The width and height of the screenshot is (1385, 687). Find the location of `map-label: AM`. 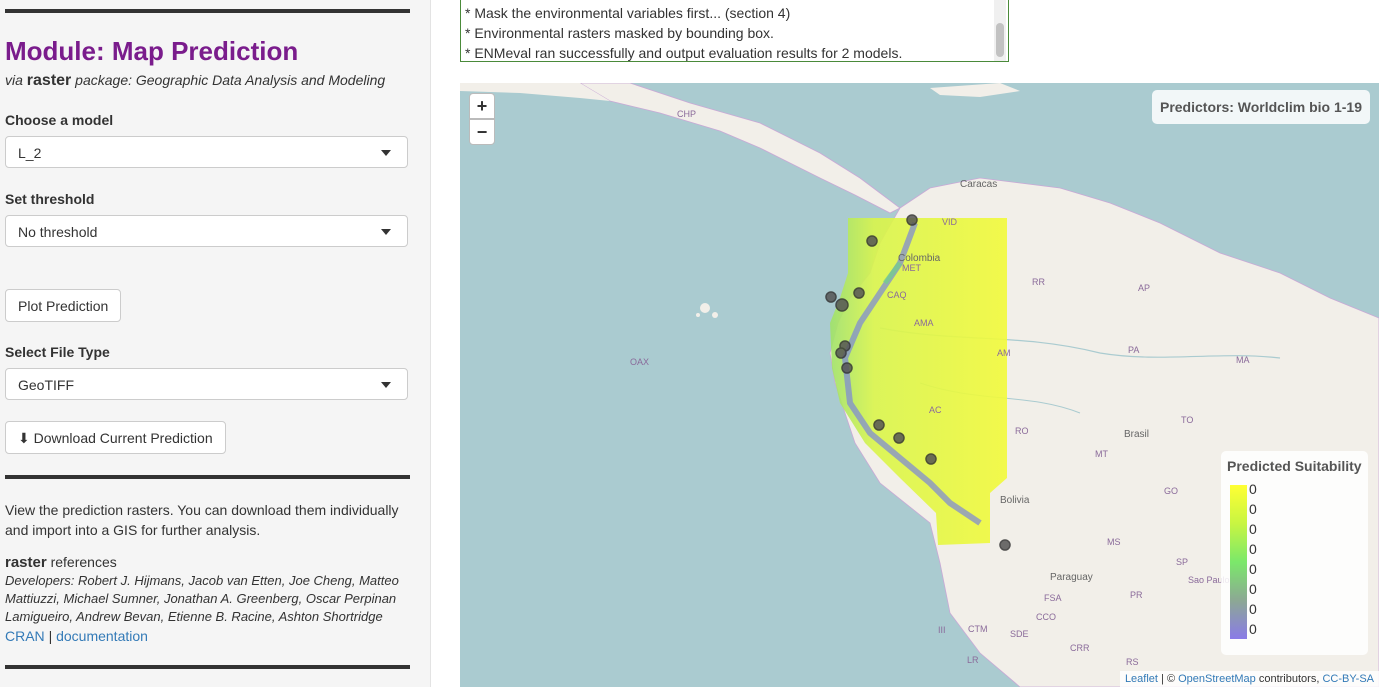

map-label: AM is located at coordinates (1004, 353).